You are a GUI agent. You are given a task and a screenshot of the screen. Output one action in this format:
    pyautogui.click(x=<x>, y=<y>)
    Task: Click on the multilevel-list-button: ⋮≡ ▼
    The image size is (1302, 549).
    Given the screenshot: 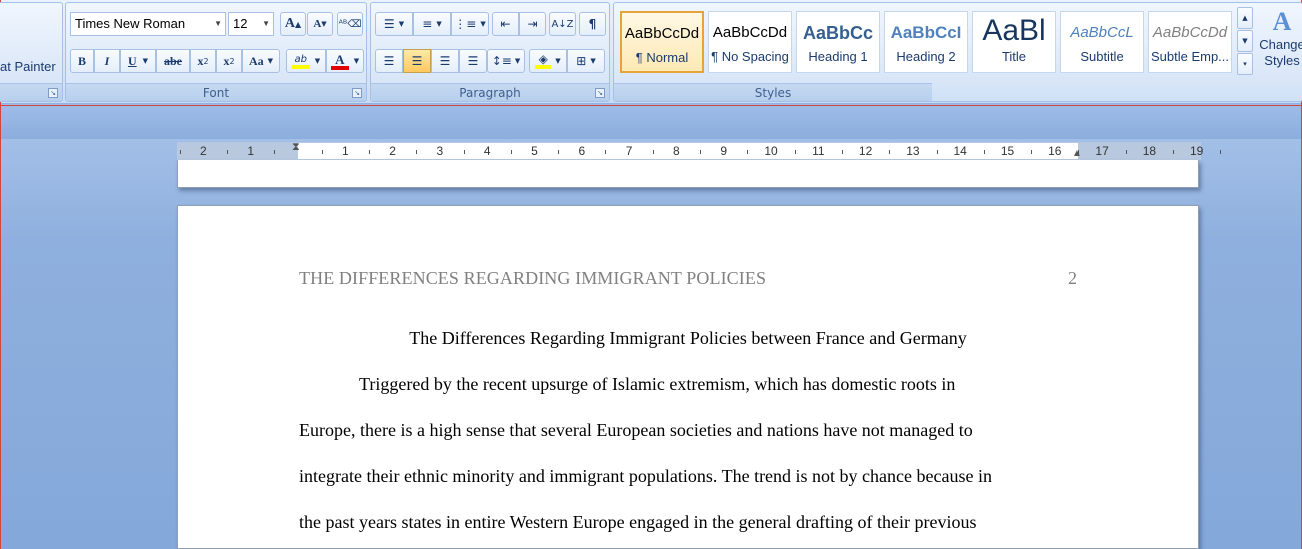 What is the action you would take?
    pyautogui.click(x=470, y=24)
    